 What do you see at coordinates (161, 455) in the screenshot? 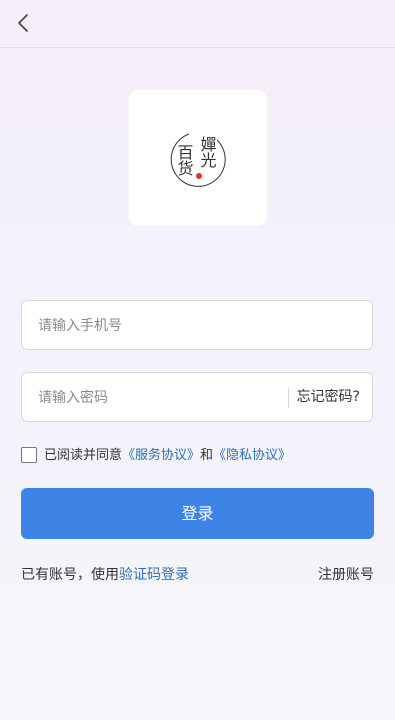
I see `service-agreement-link: 《服务协议》` at bounding box center [161, 455].